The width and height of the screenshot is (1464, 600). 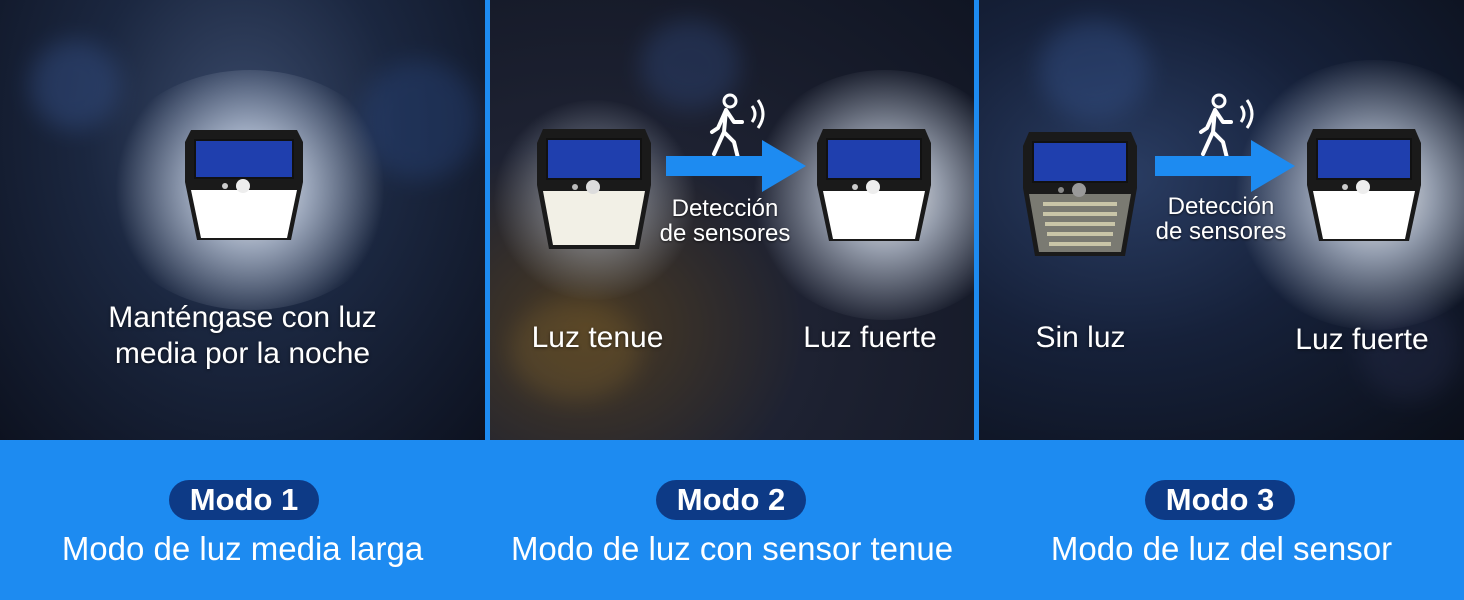 I want to click on mode-1-description: Modo de luz media larga, so click(x=242, y=548).